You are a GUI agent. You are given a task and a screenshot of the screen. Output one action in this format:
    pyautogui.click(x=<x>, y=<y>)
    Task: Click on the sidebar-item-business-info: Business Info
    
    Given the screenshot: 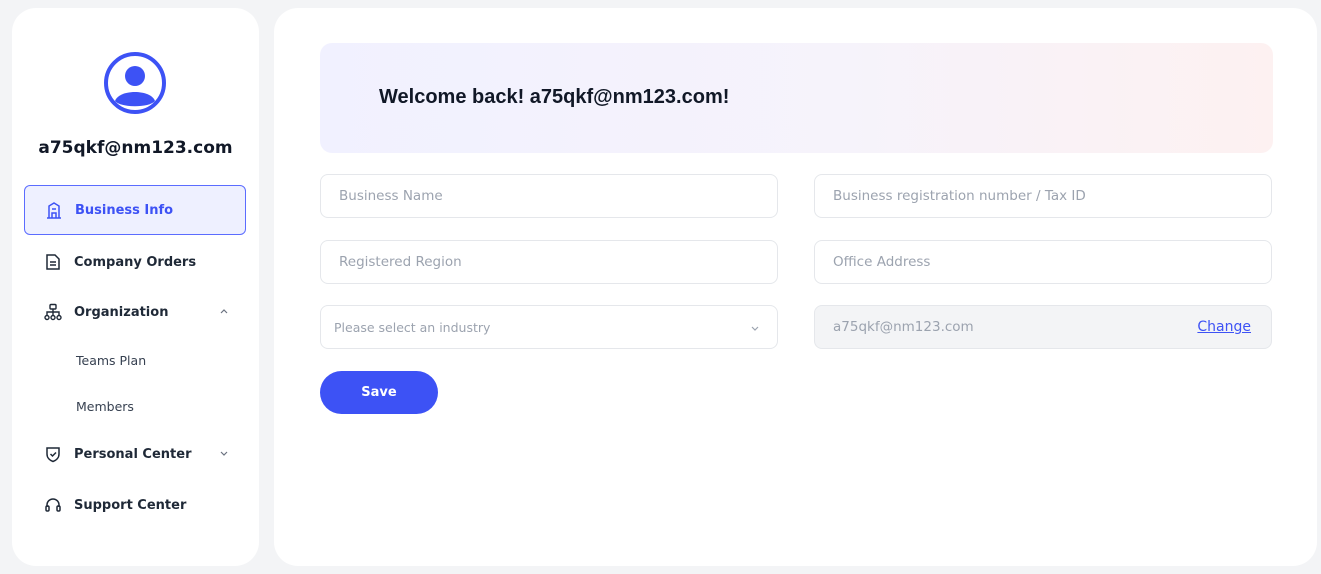 What is the action you would take?
    pyautogui.click(x=135, y=210)
    